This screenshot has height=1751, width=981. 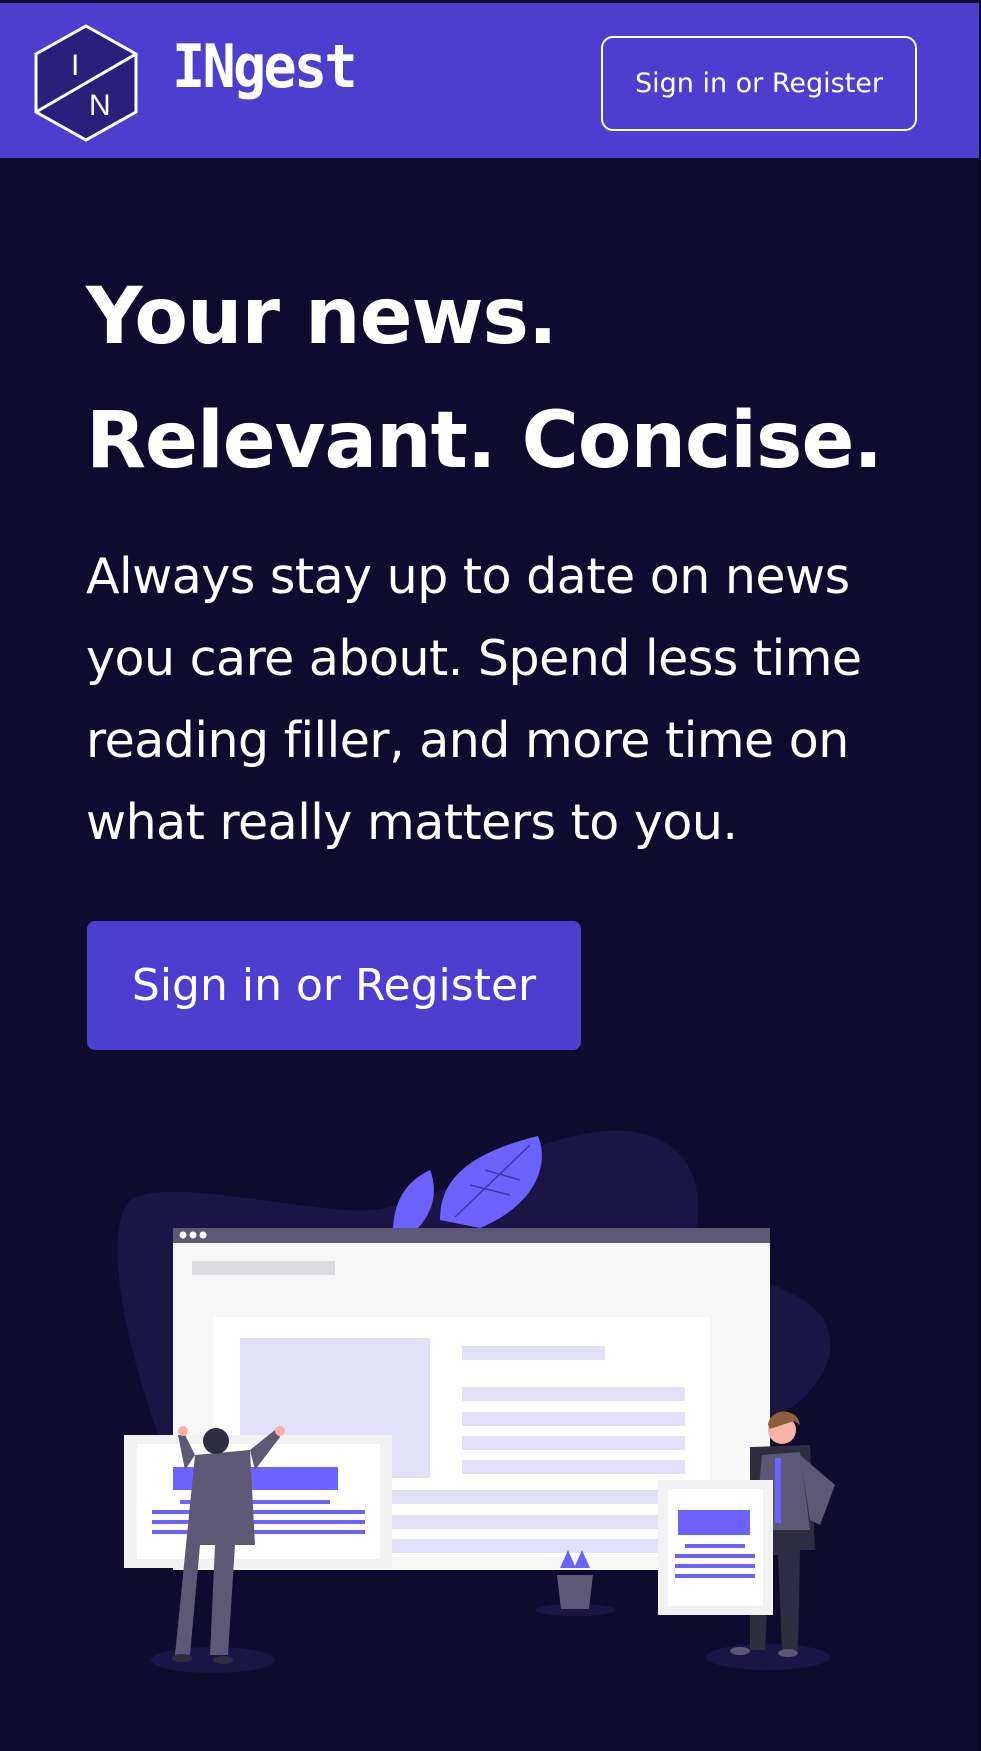 I want to click on hero-headline: Your news. Relevant. Concise., so click(x=484, y=379).